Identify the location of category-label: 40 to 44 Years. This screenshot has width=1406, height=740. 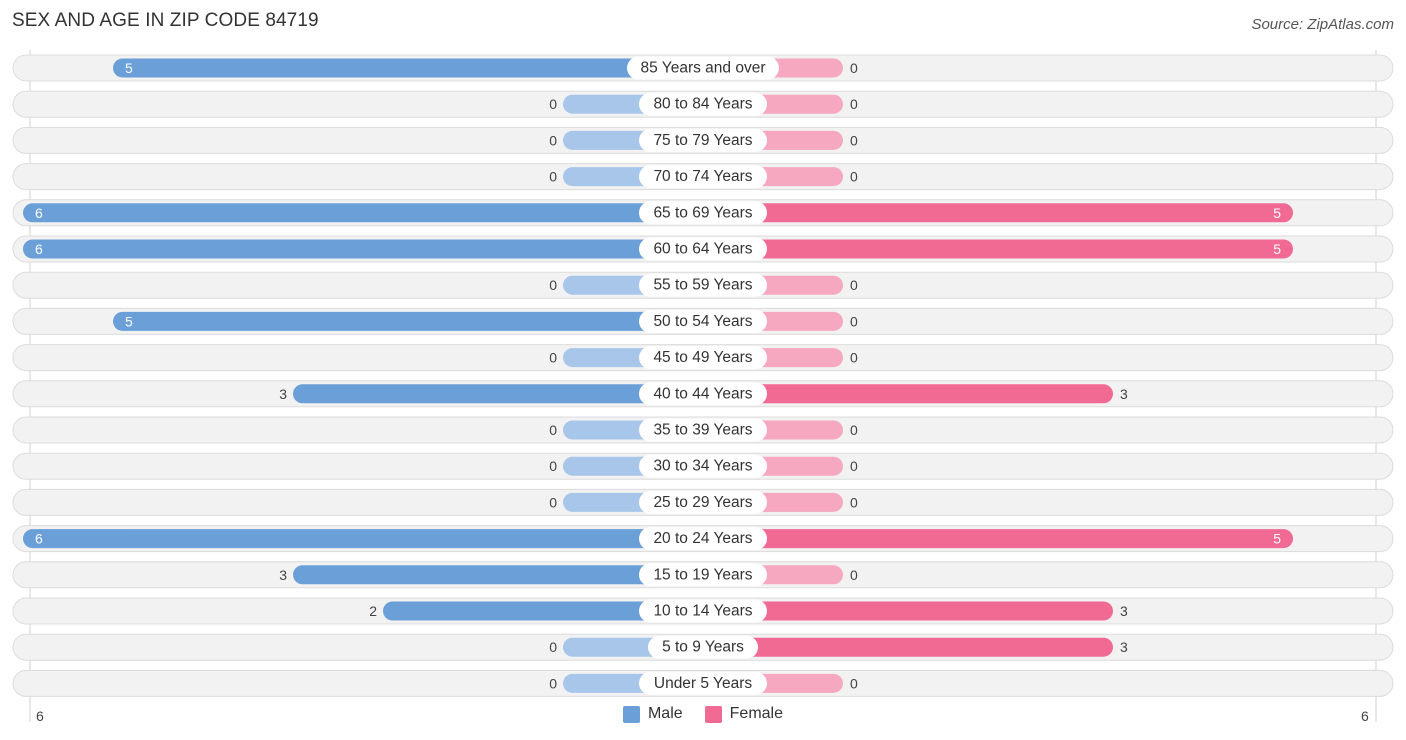
(702, 393).